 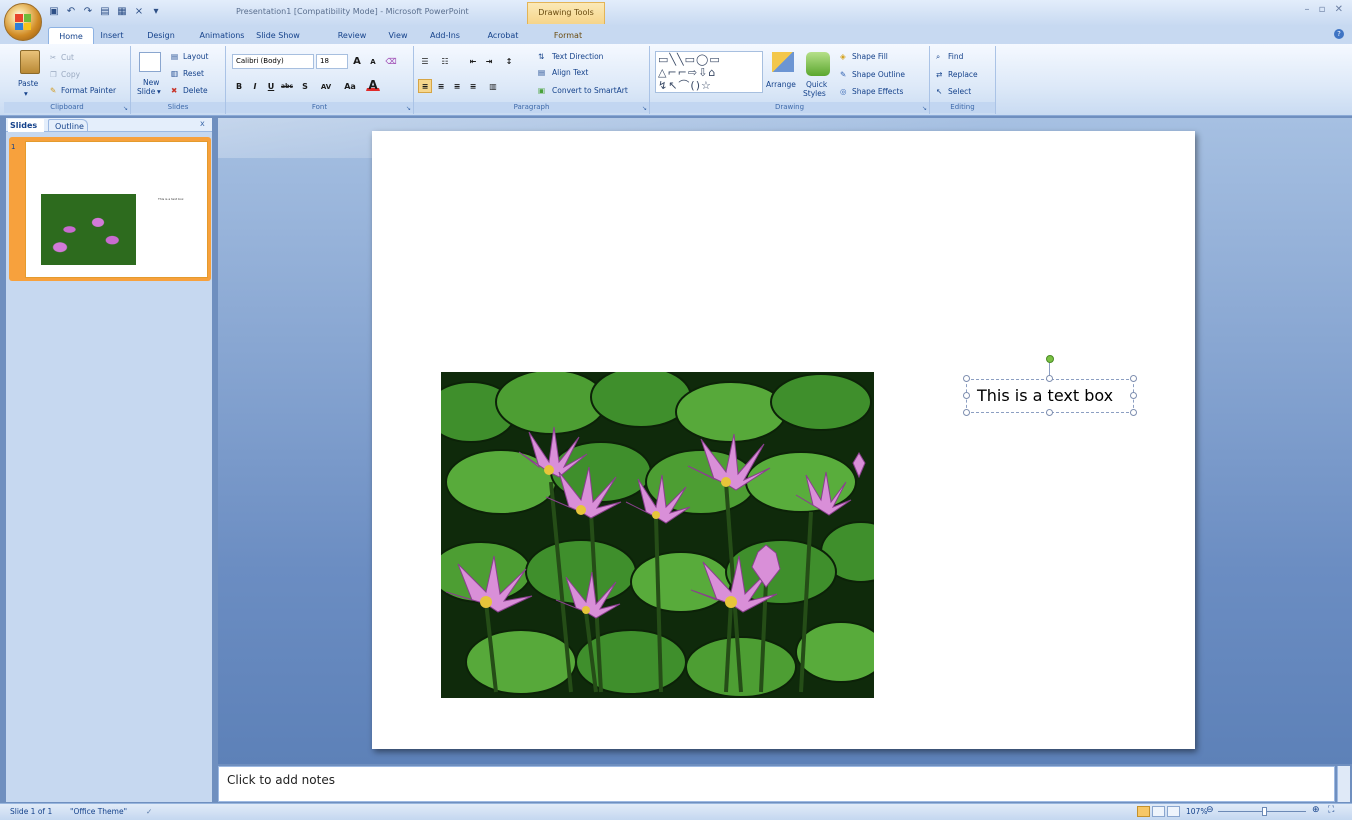 I want to click on tab-outline: Outline, so click(x=68, y=125).